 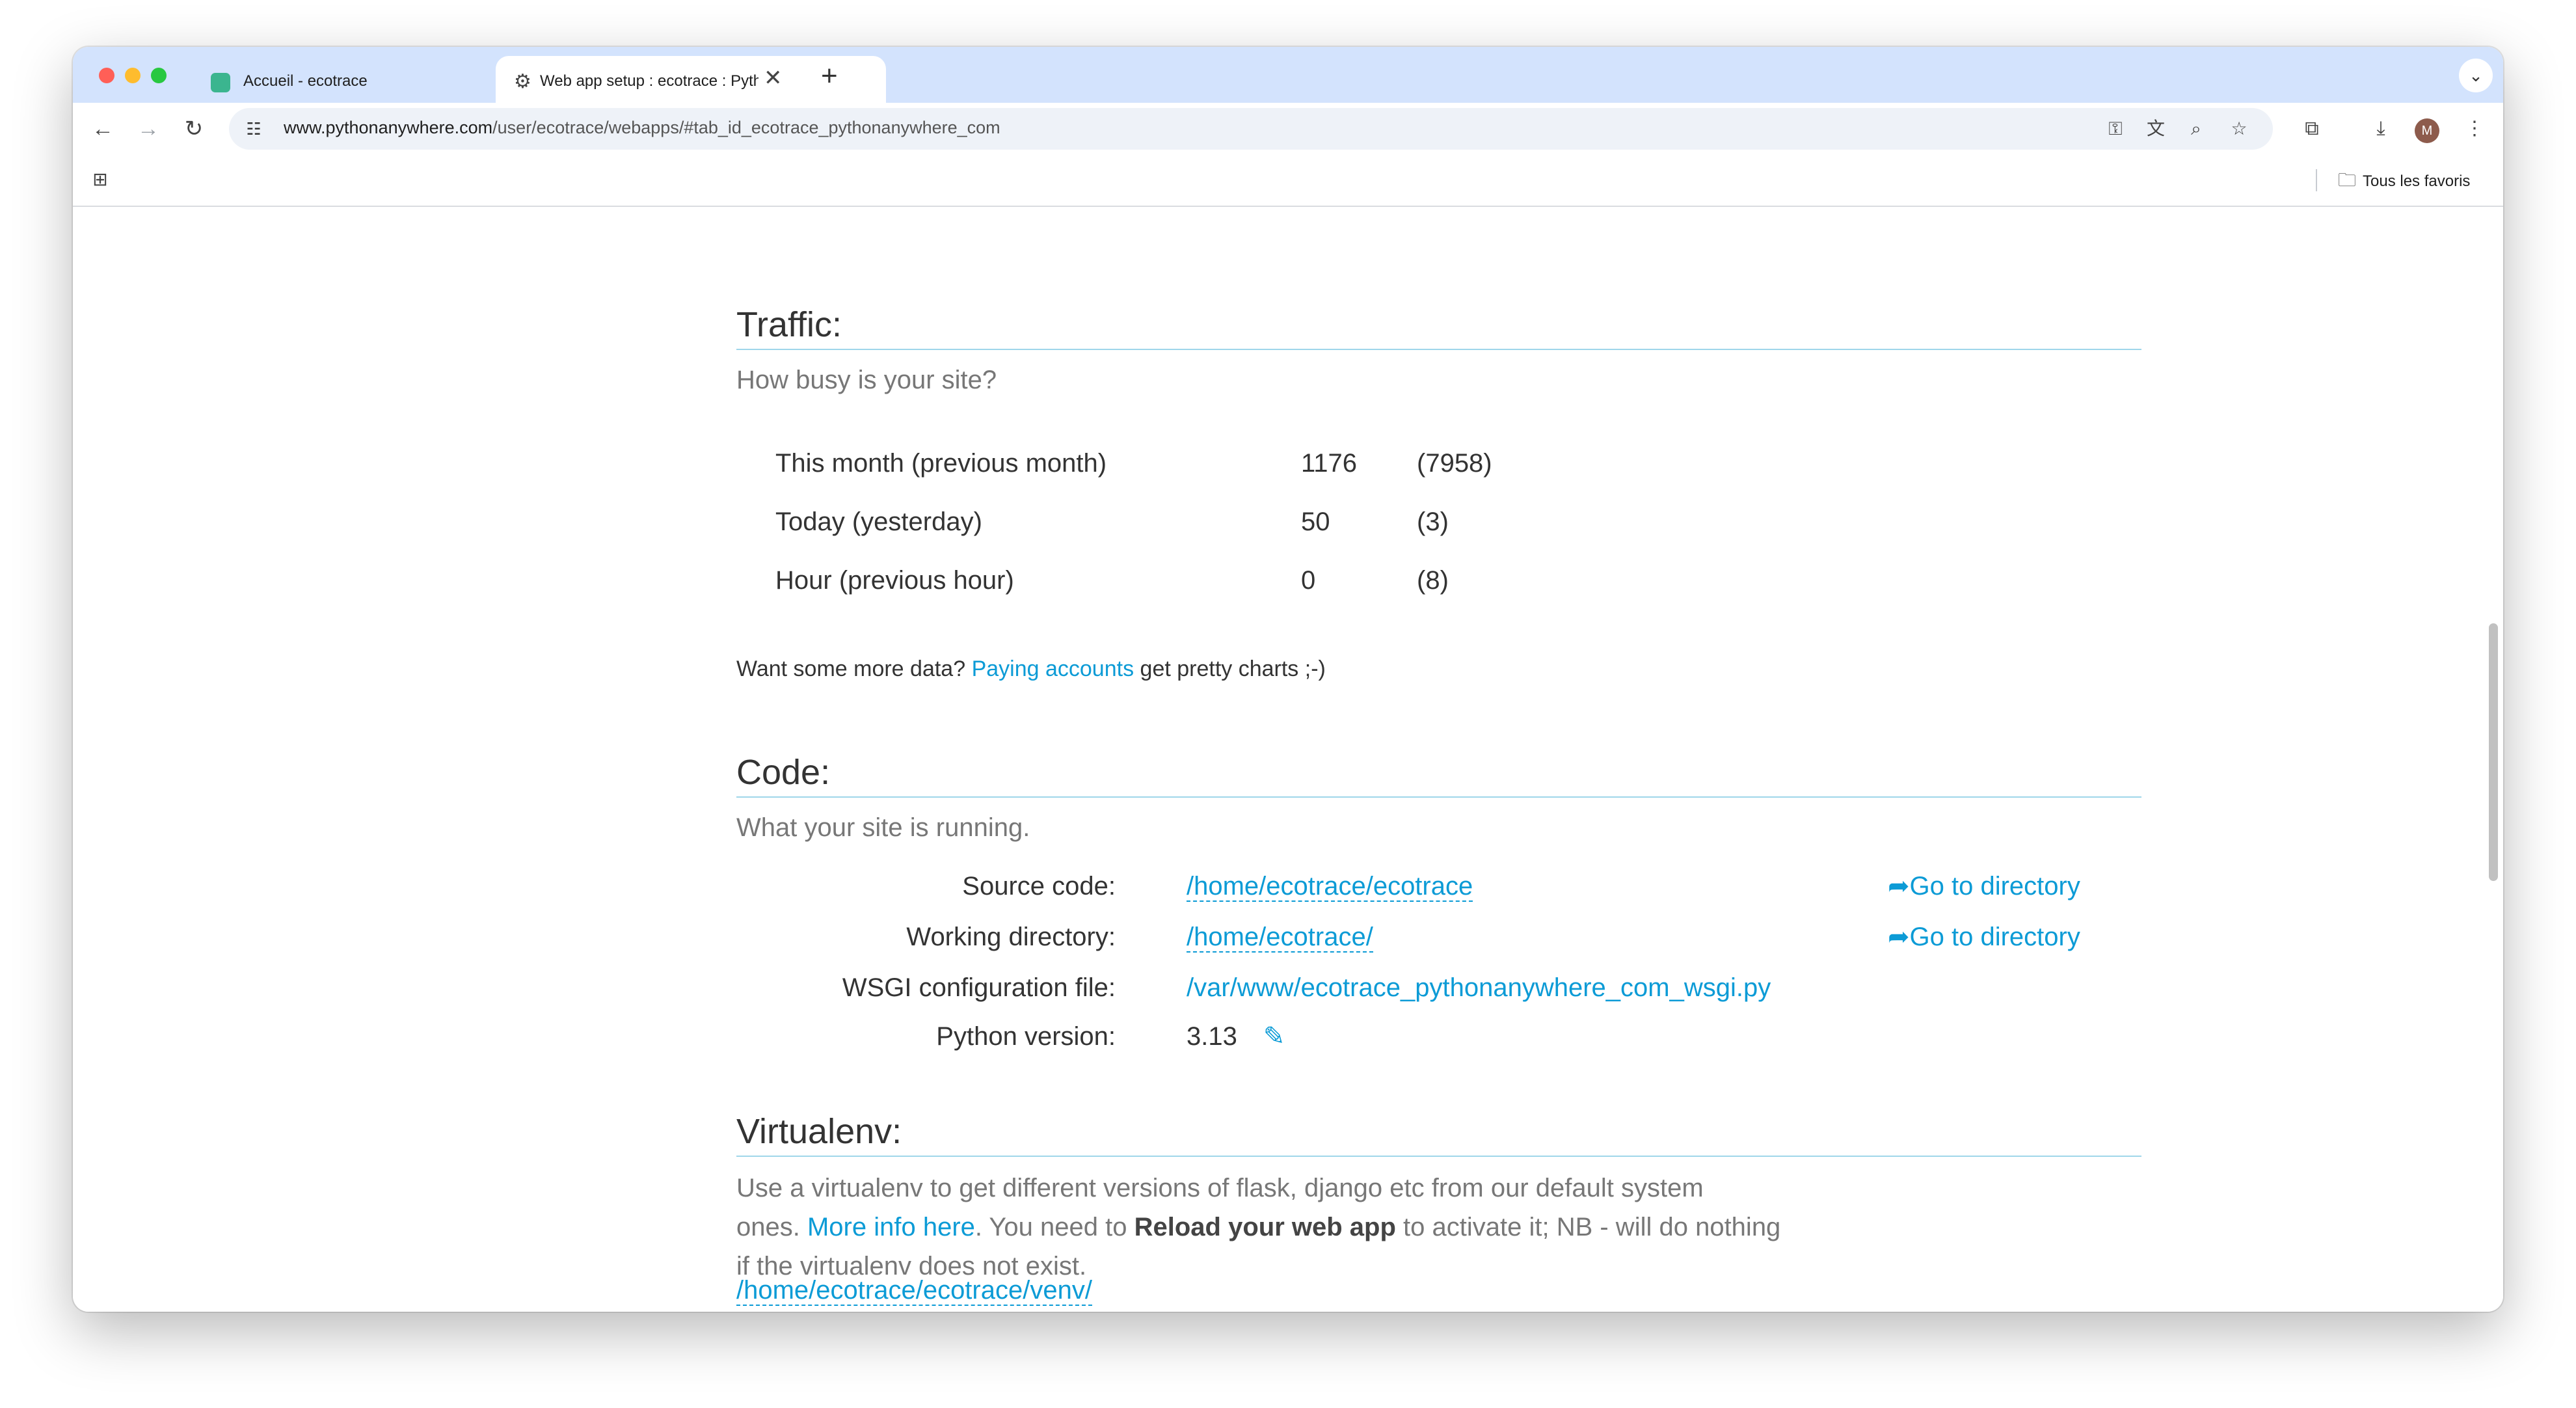 What do you see at coordinates (194, 129) in the screenshot?
I see `reload-icon: ↻` at bounding box center [194, 129].